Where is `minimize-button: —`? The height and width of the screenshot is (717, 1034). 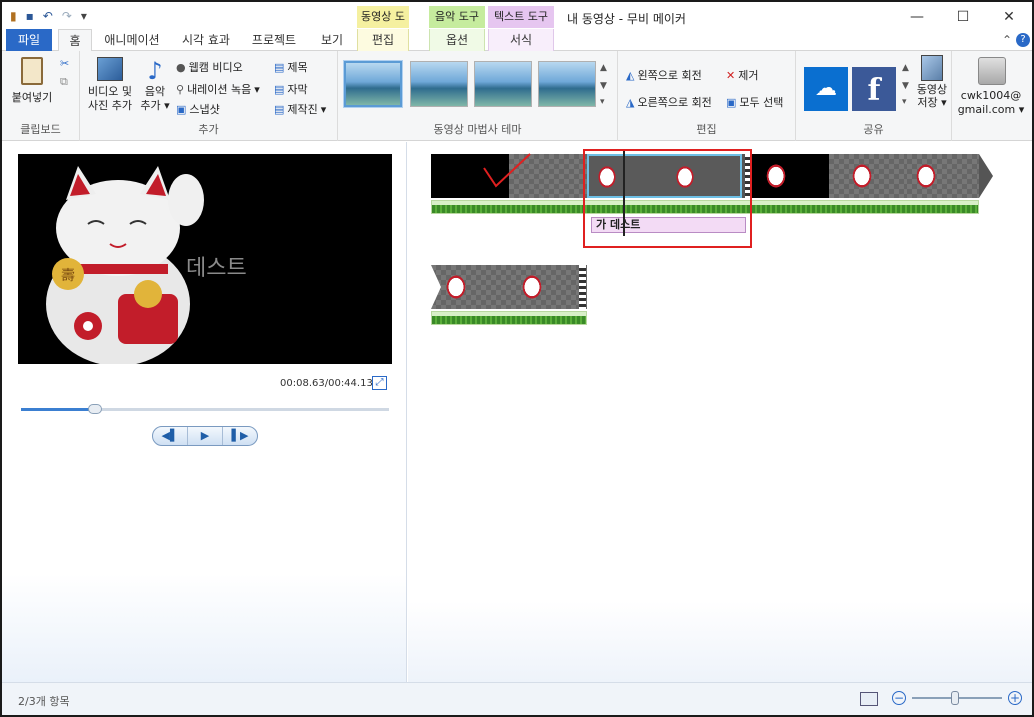 minimize-button: — is located at coordinates (917, 17).